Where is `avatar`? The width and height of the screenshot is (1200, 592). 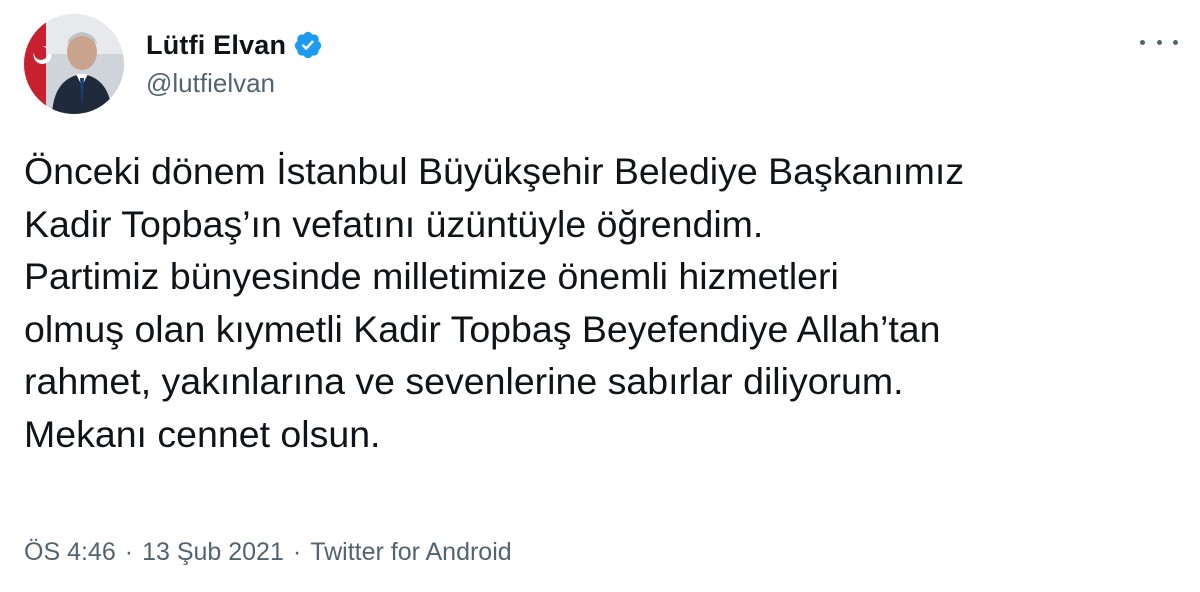
avatar is located at coordinates (74, 64).